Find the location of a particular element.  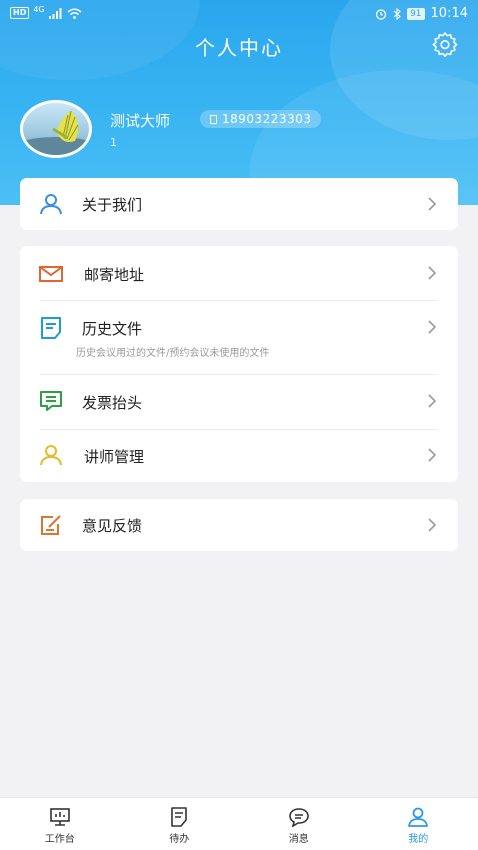

tab-todo: 待办 is located at coordinates (180, 824).